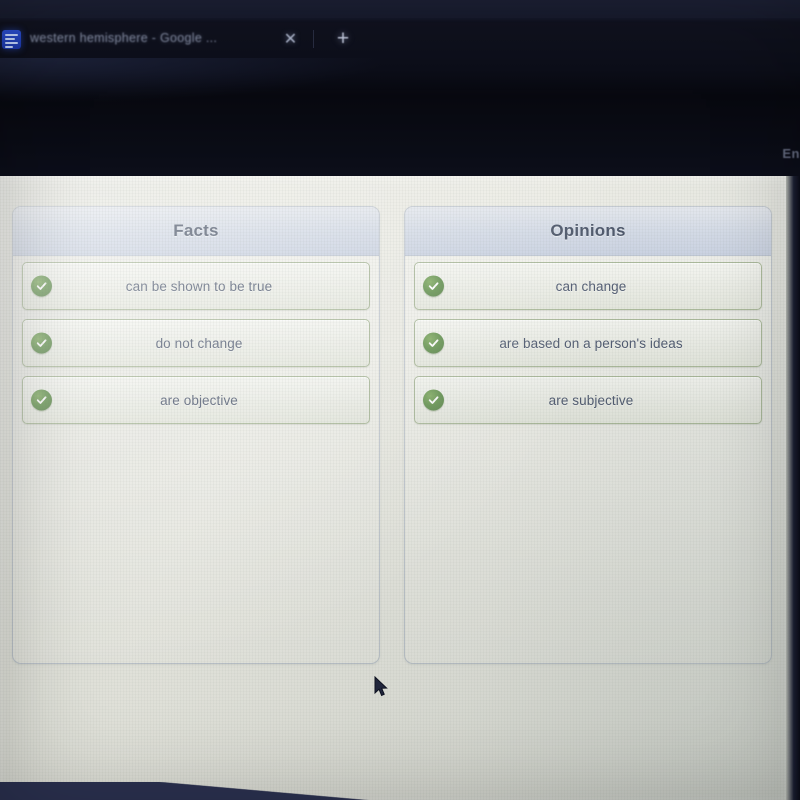 This screenshot has height=800, width=800. I want to click on tab-divider, so click(313, 39).